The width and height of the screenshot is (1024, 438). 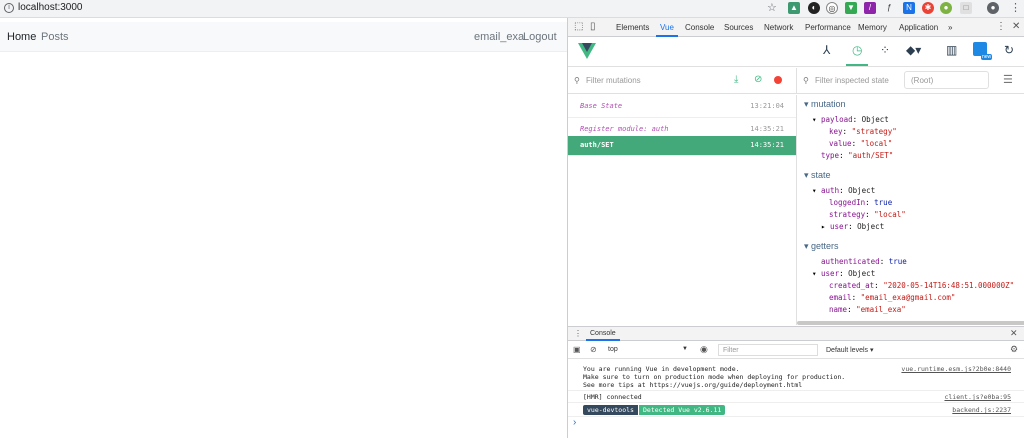 I want to click on value-key: value, so click(x=840, y=143).